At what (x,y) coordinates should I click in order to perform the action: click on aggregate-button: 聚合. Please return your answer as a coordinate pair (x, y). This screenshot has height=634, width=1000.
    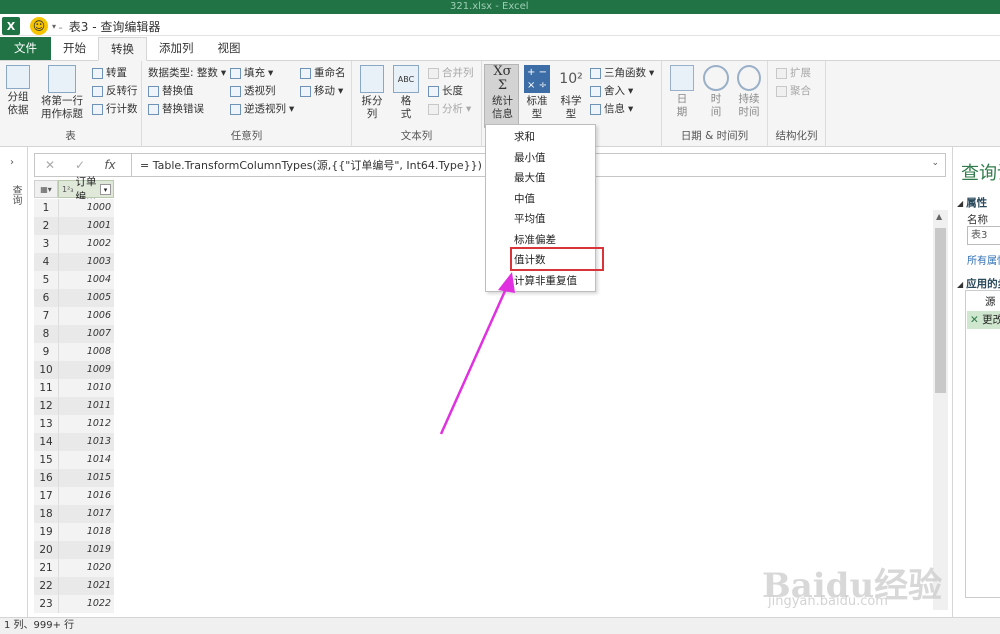
    Looking at the image, I should click on (793, 91).